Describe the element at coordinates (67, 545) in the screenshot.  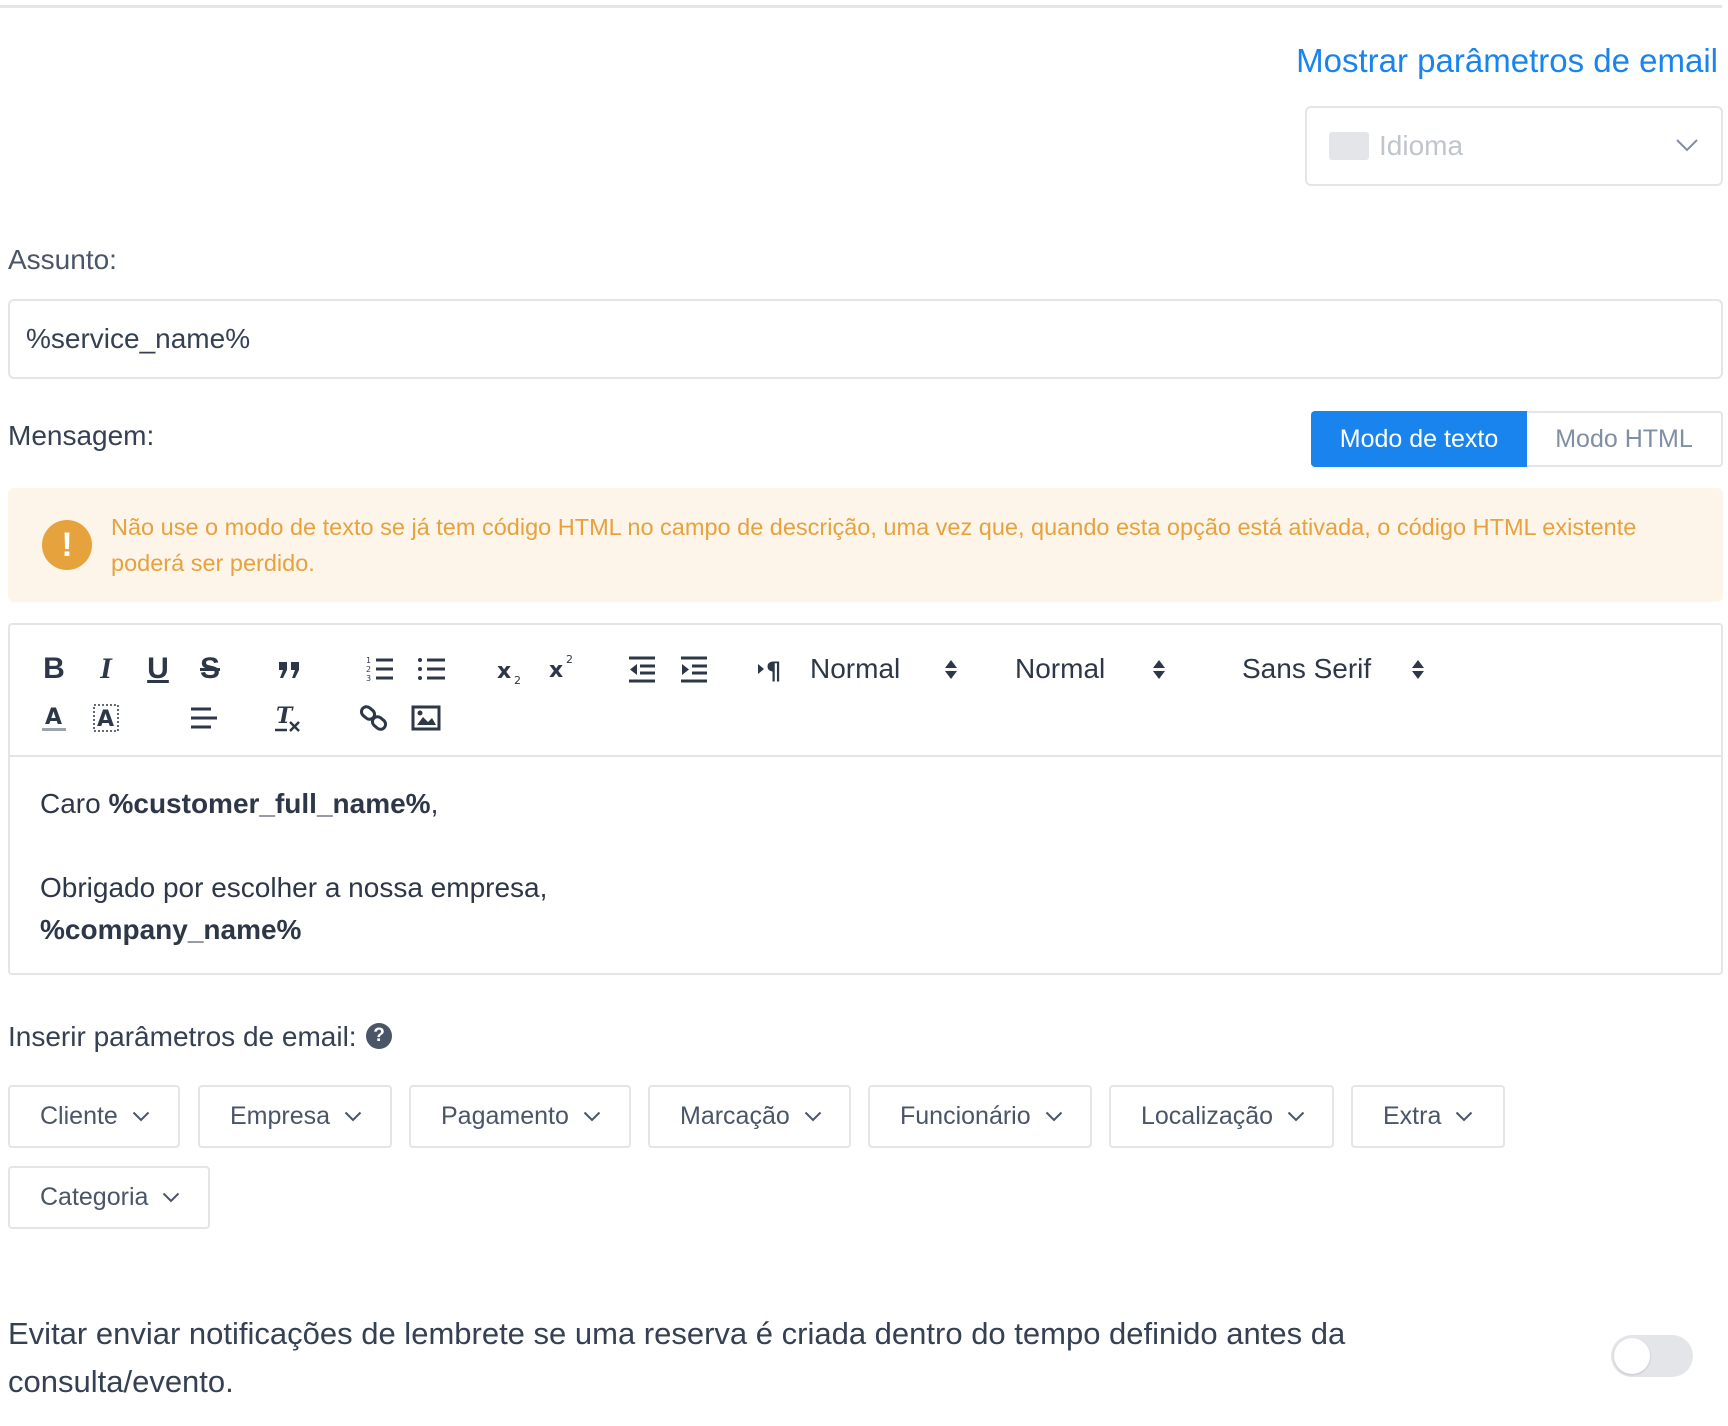
I see `warning-icon: !` at that location.